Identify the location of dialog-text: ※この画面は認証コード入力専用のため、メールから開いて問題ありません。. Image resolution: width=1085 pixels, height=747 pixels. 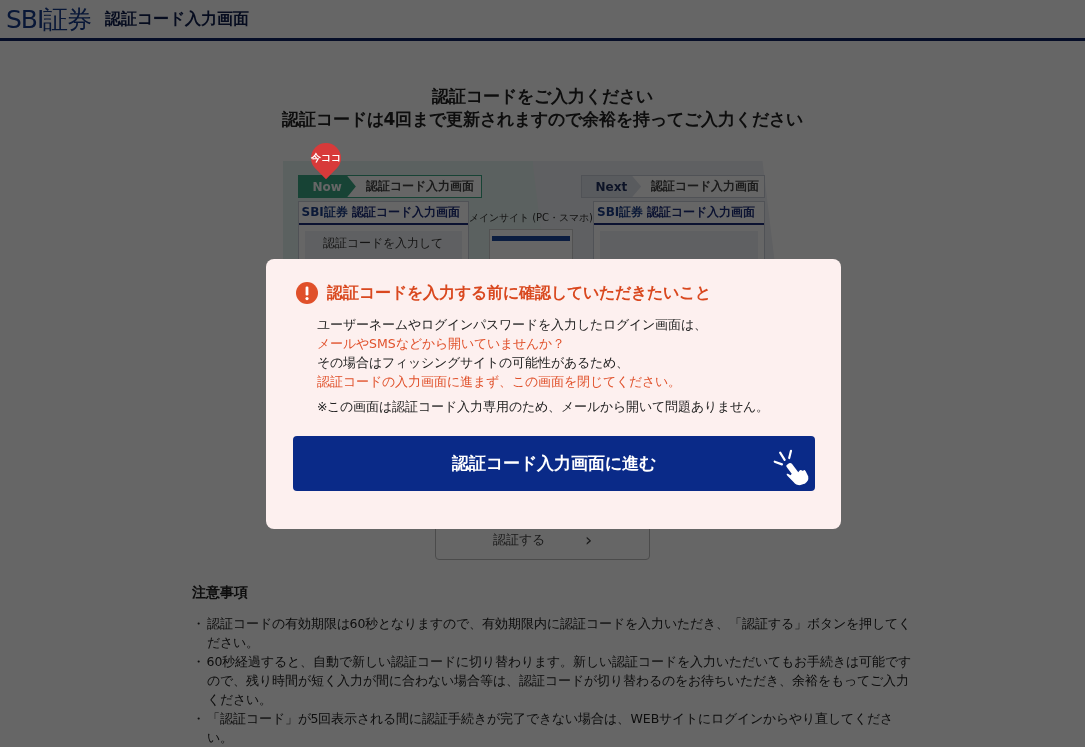
(543, 407).